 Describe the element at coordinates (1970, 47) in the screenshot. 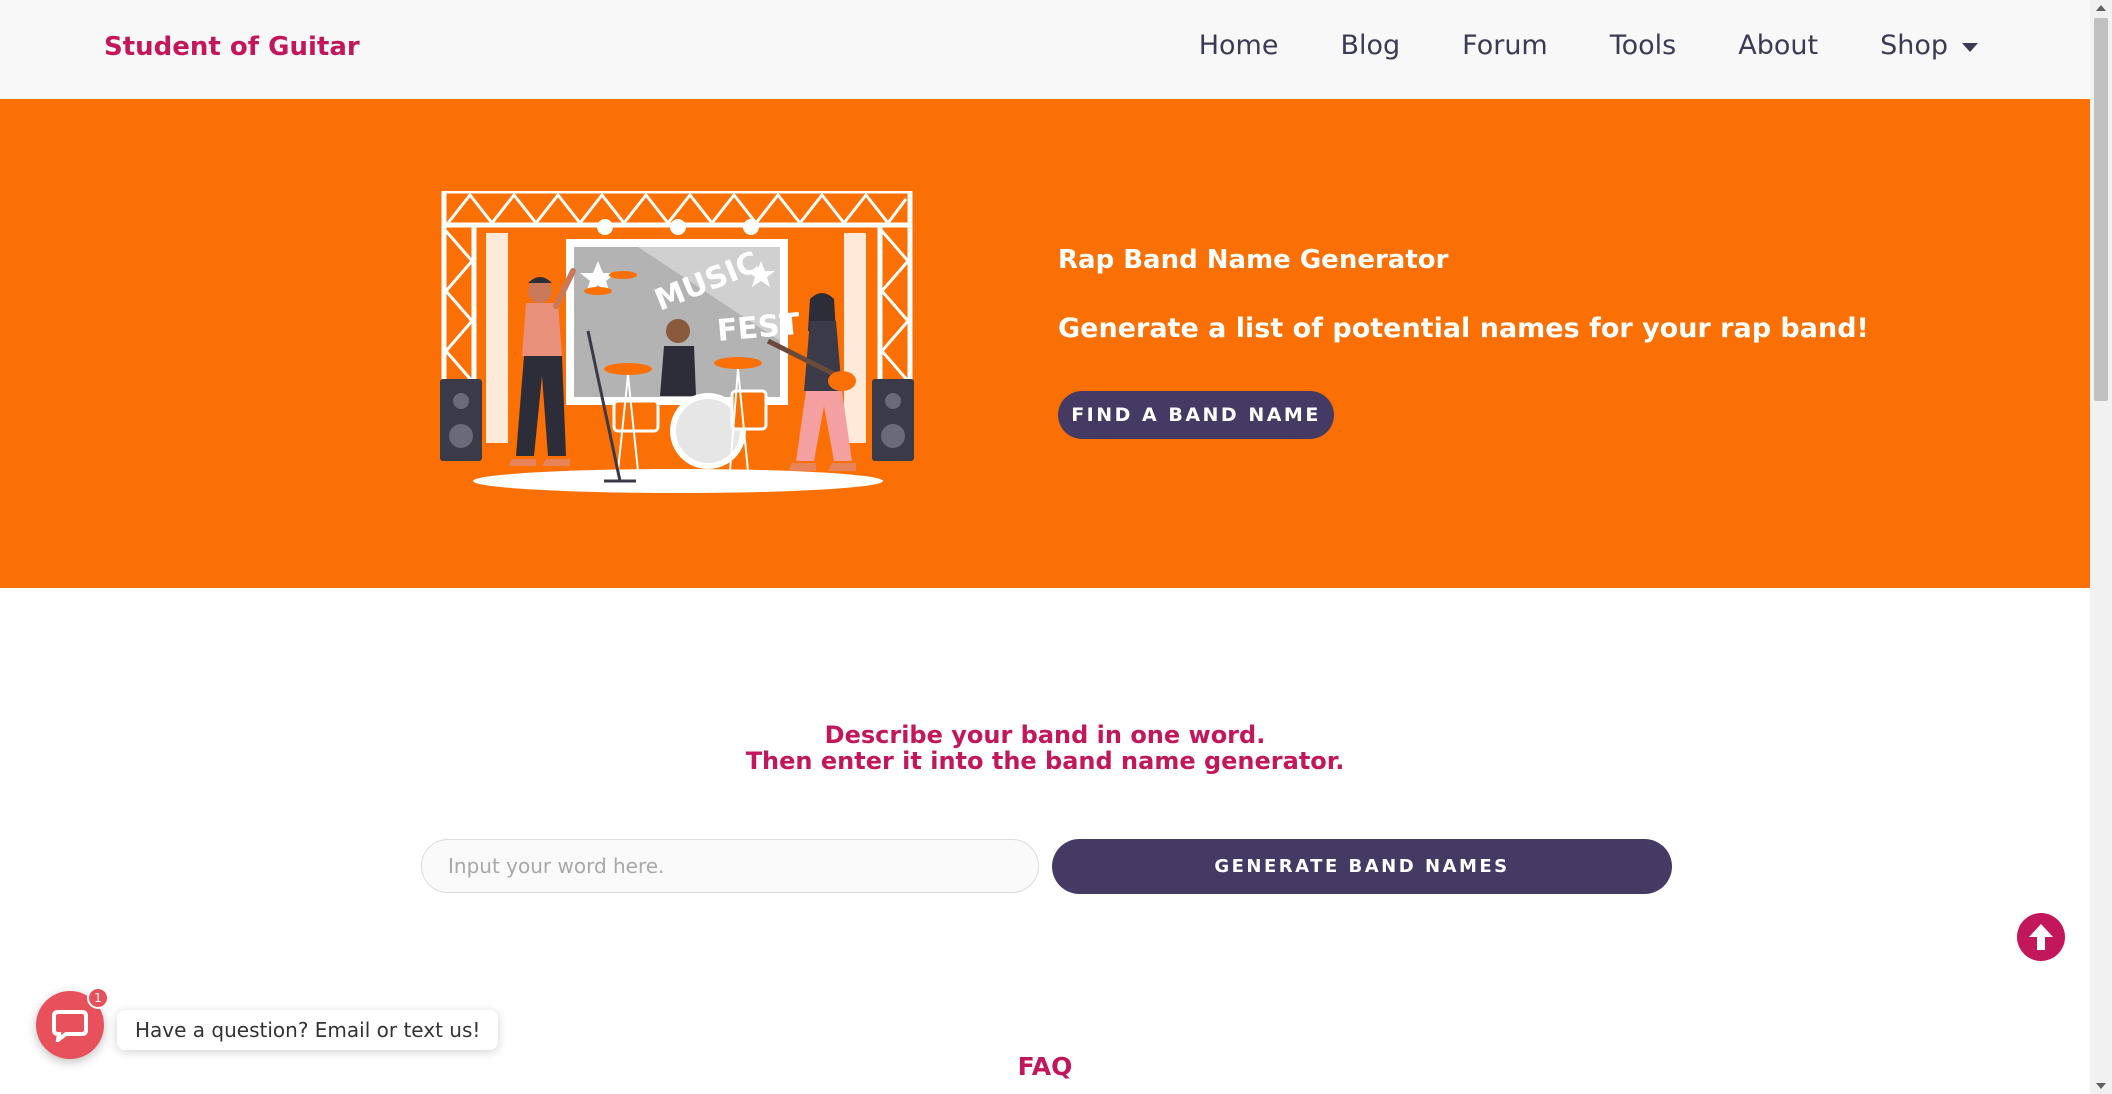

I see `chevron-down-icon` at that location.